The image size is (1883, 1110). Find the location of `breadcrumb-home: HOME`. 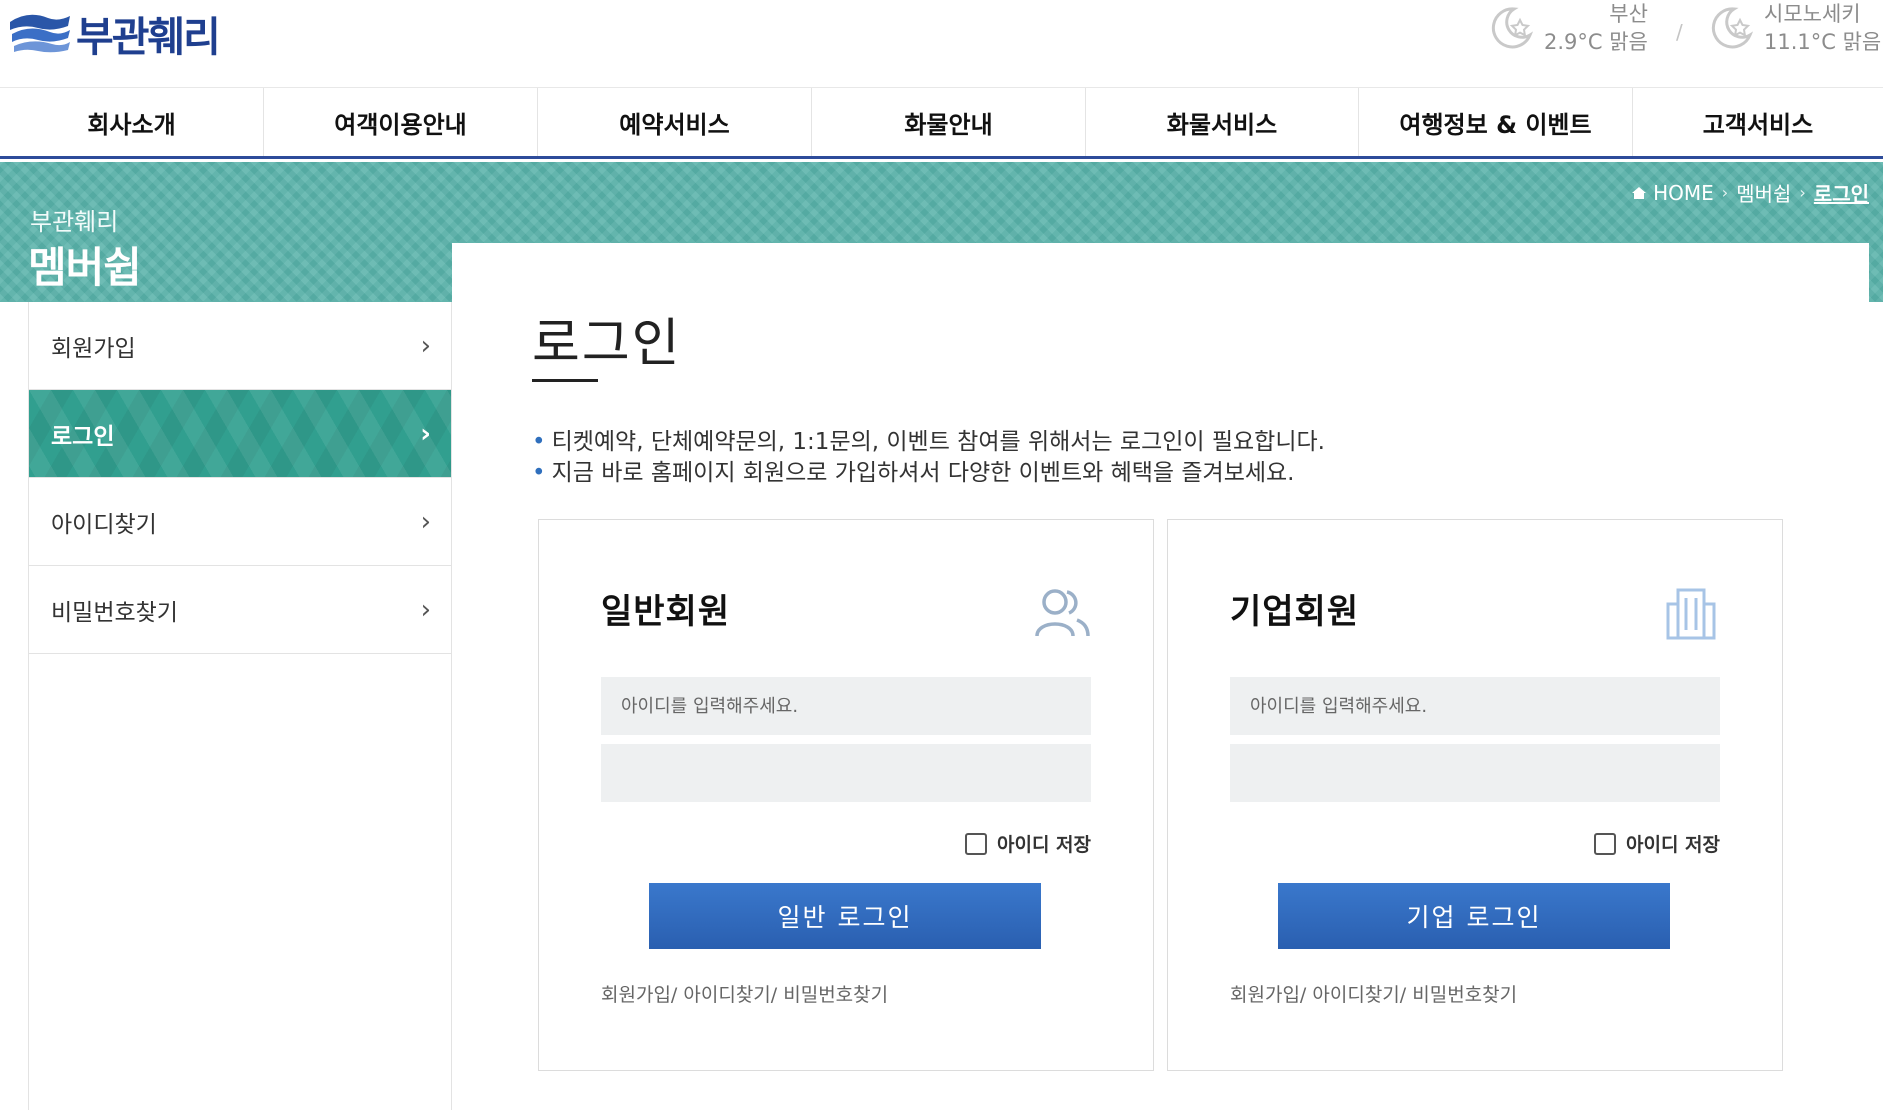

breadcrumb-home: HOME is located at coordinates (1683, 193).